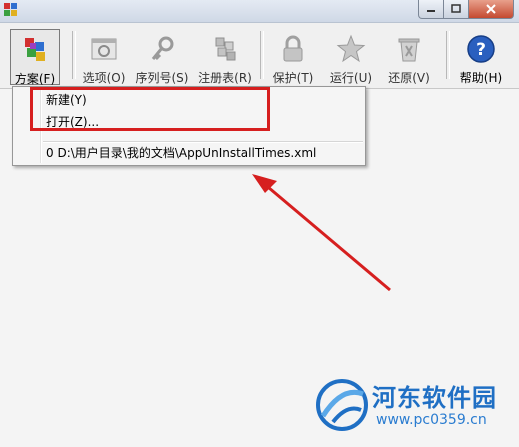 Image resolution: width=519 pixels, height=447 pixels. I want to click on maximize-icon, so click(456, 8).